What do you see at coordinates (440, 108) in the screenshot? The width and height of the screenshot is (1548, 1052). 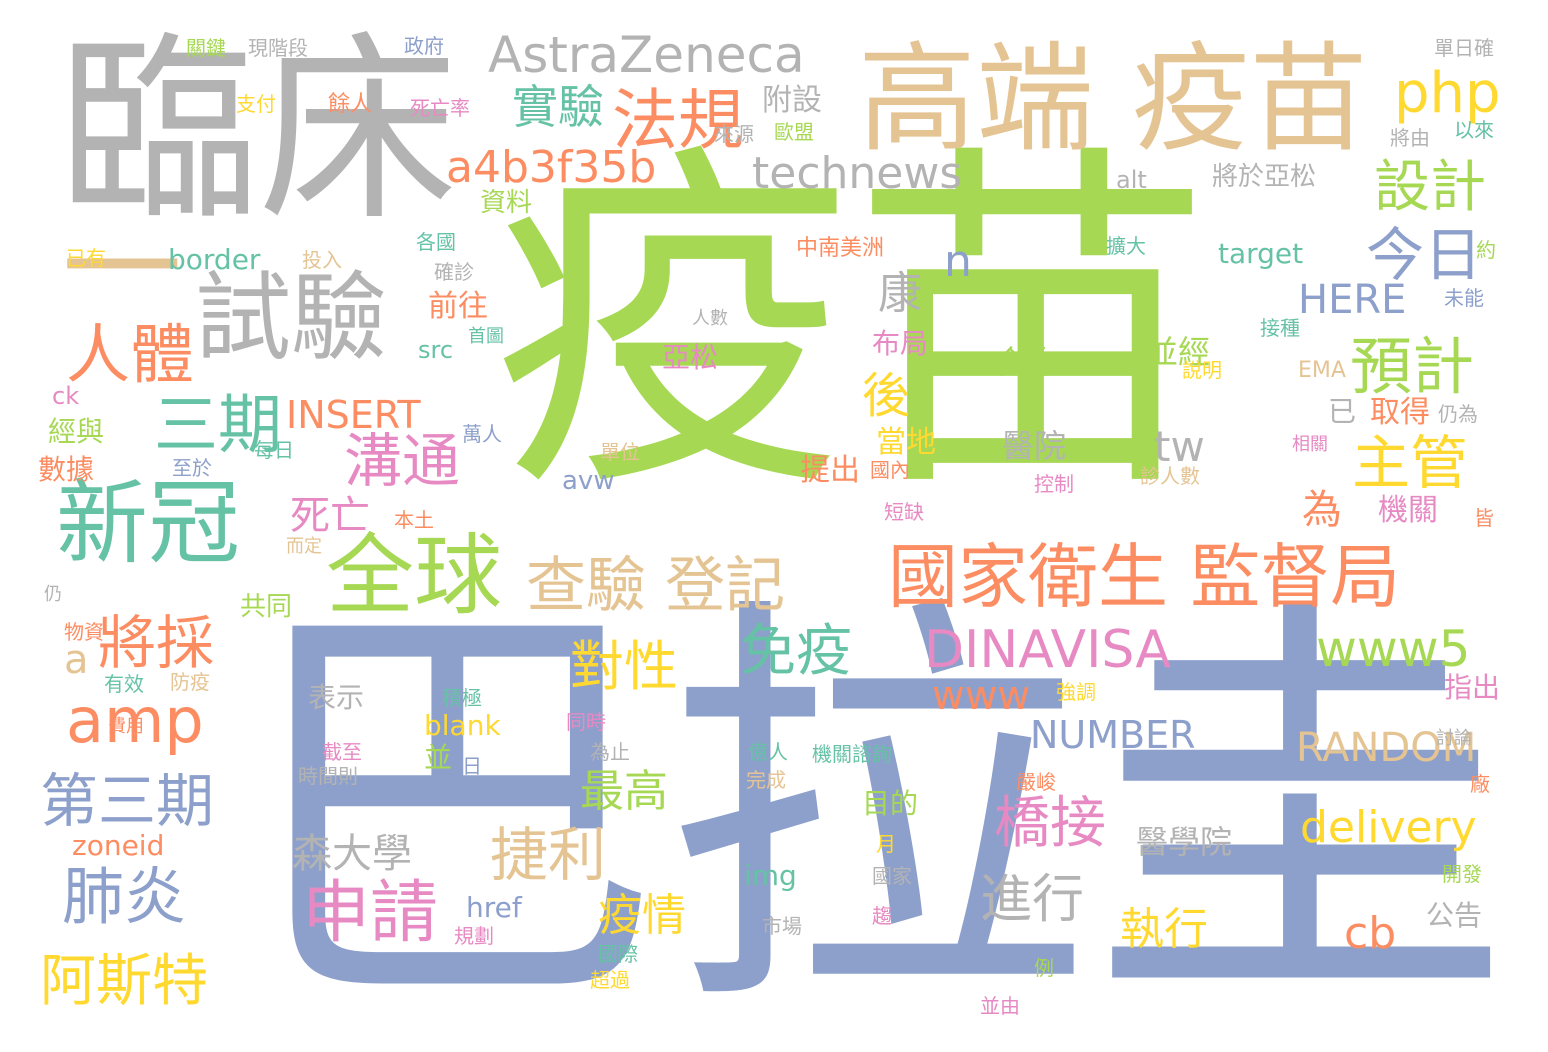 I see `word-siwanglv: 死亡率` at bounding box center [440, 108].